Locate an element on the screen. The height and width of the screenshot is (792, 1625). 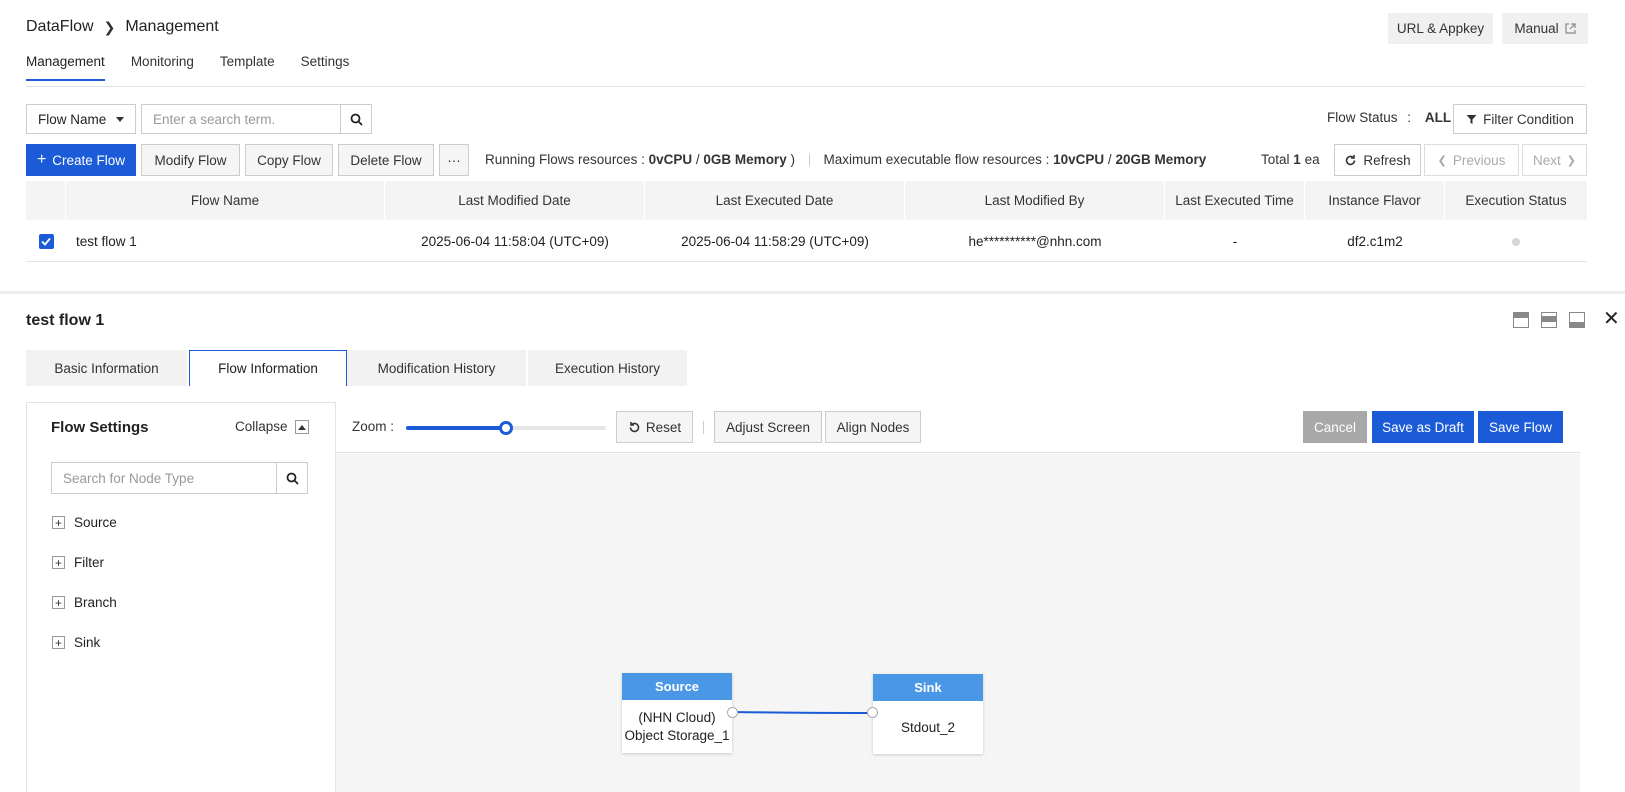
align-nodes-button: Align Nodes is located at coordinates (873, 427).